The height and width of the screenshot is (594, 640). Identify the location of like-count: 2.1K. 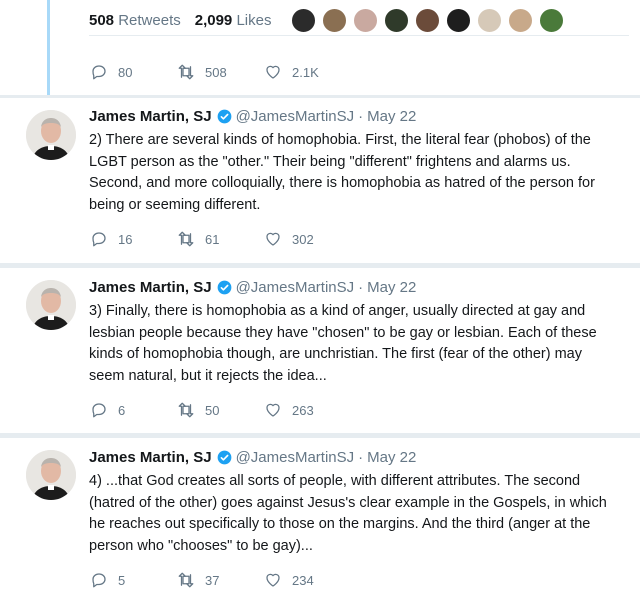
(305, 72).